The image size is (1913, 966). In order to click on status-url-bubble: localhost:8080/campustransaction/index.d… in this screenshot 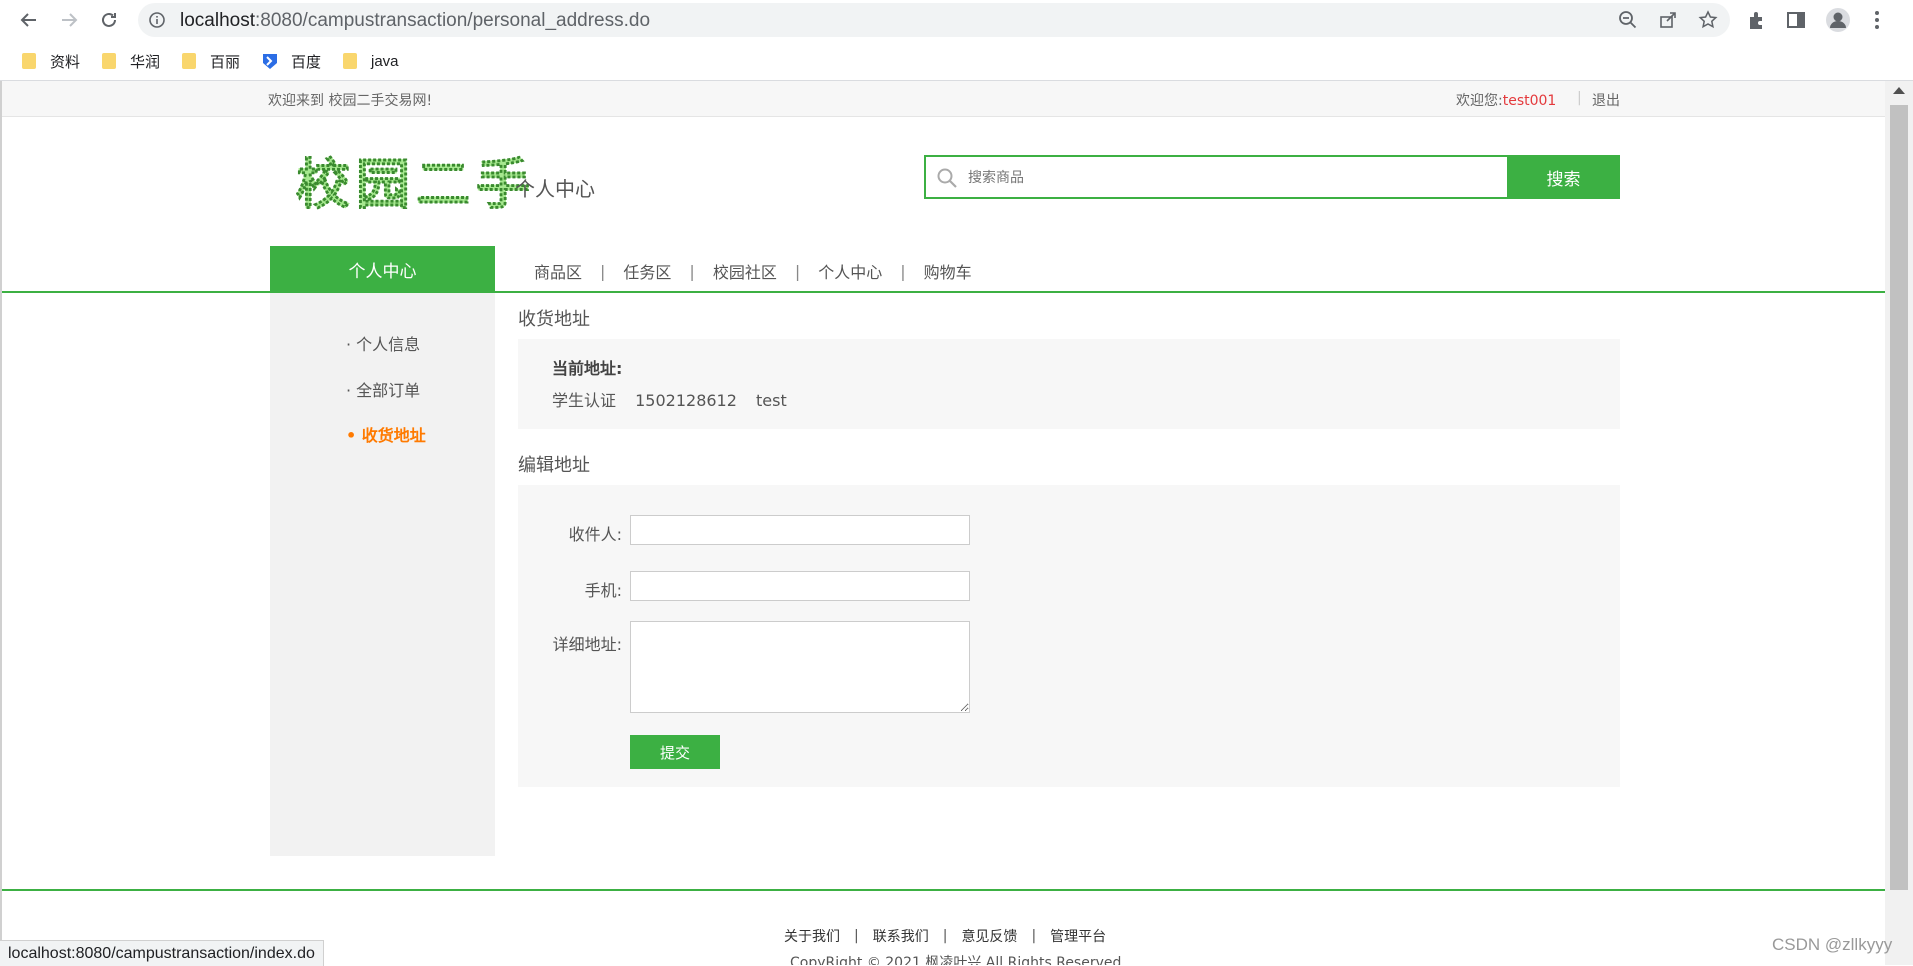, I will do `click(162, 953)`.